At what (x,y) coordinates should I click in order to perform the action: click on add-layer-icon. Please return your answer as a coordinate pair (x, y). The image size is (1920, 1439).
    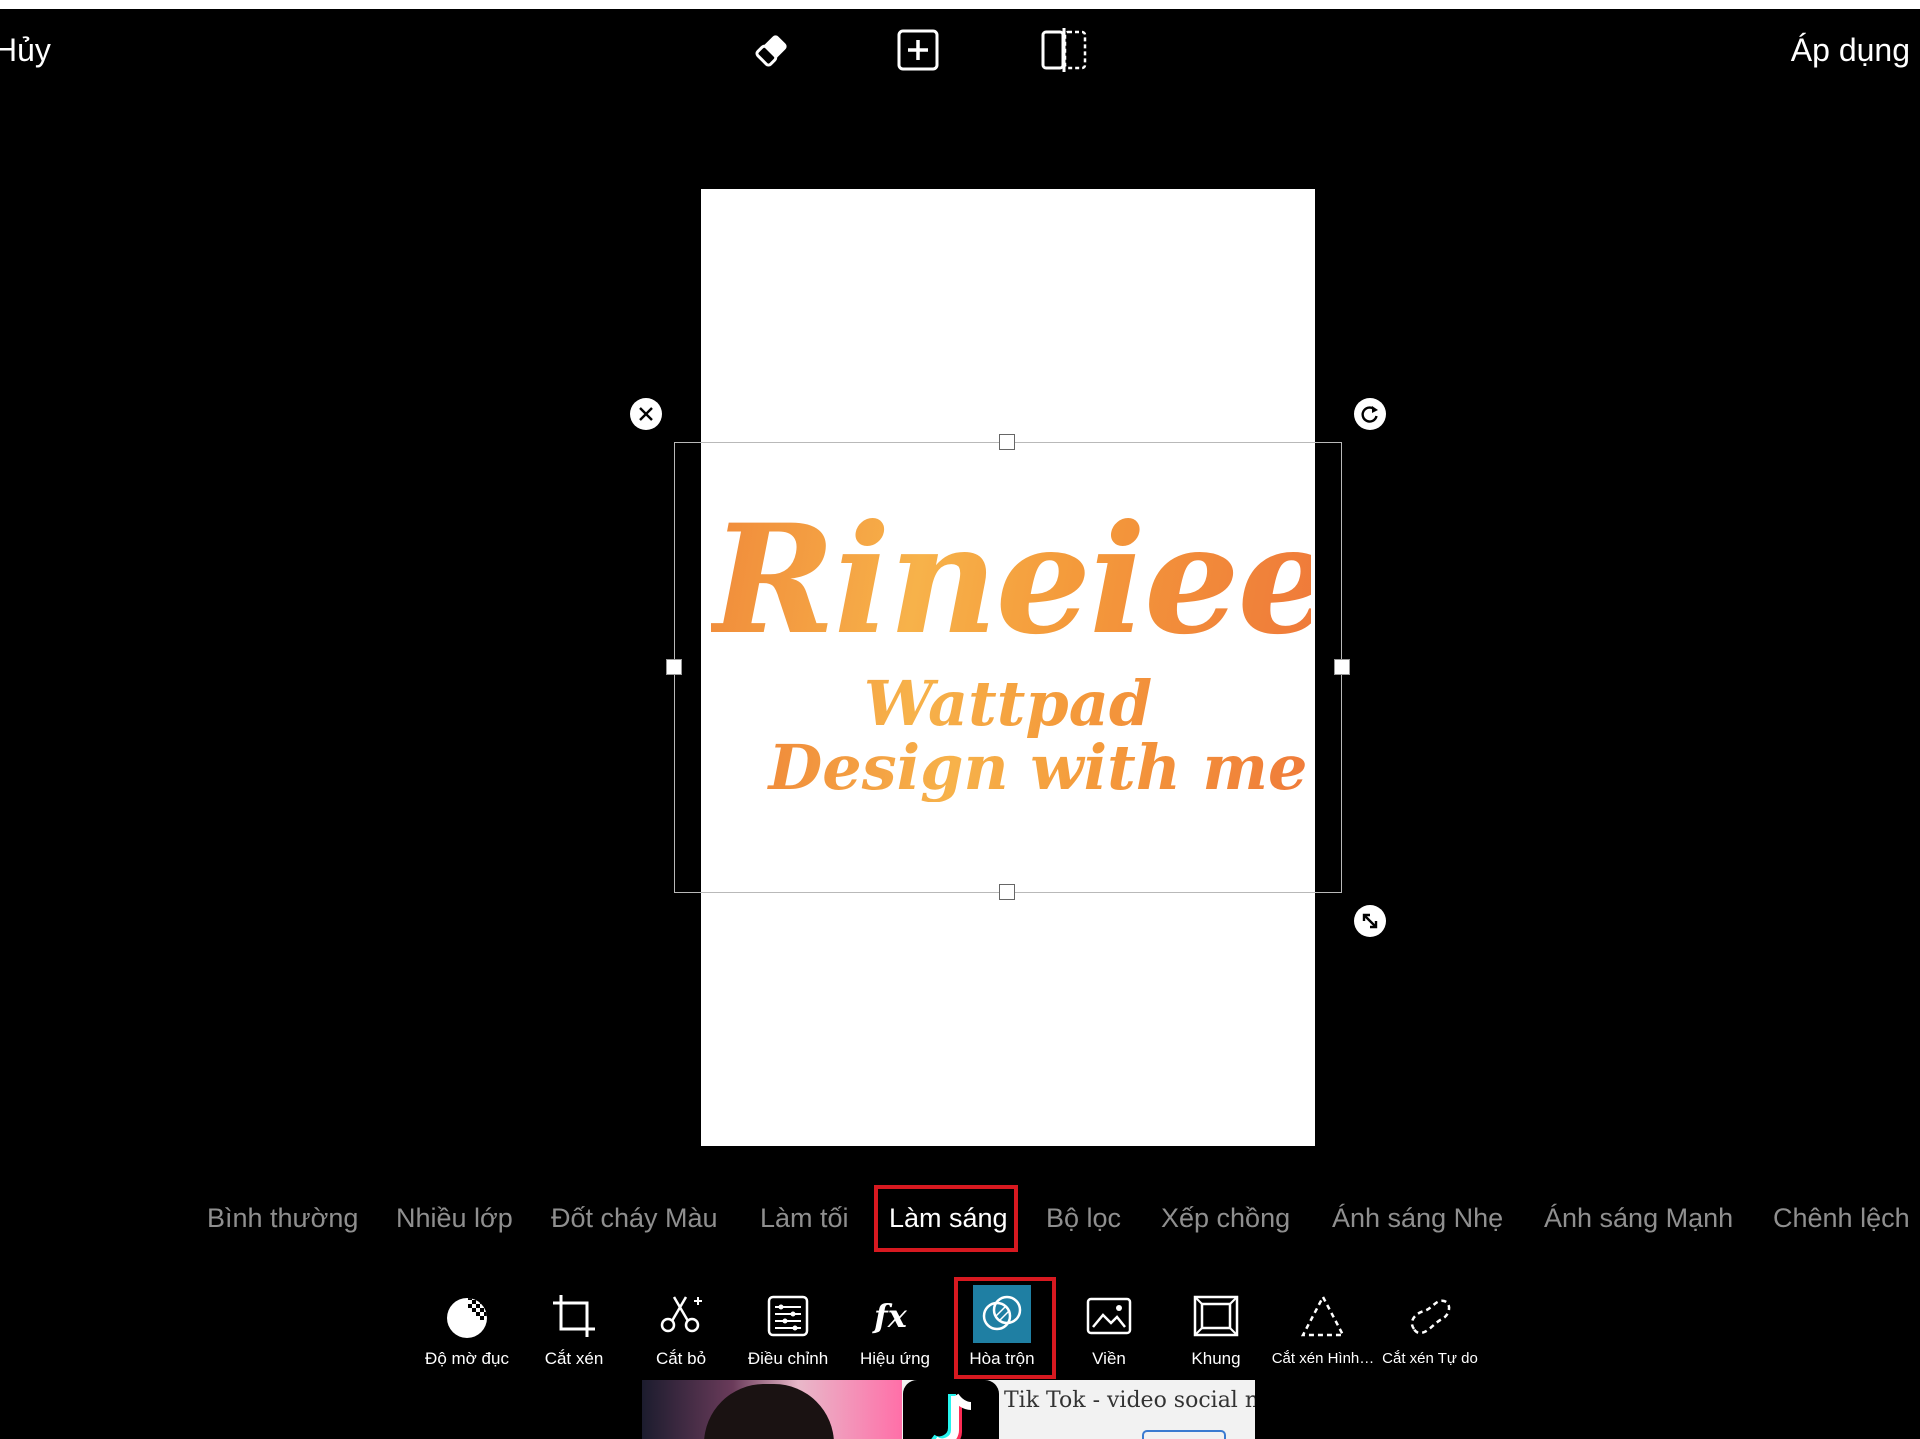
    Looking at the image, I should click on (918, 50).